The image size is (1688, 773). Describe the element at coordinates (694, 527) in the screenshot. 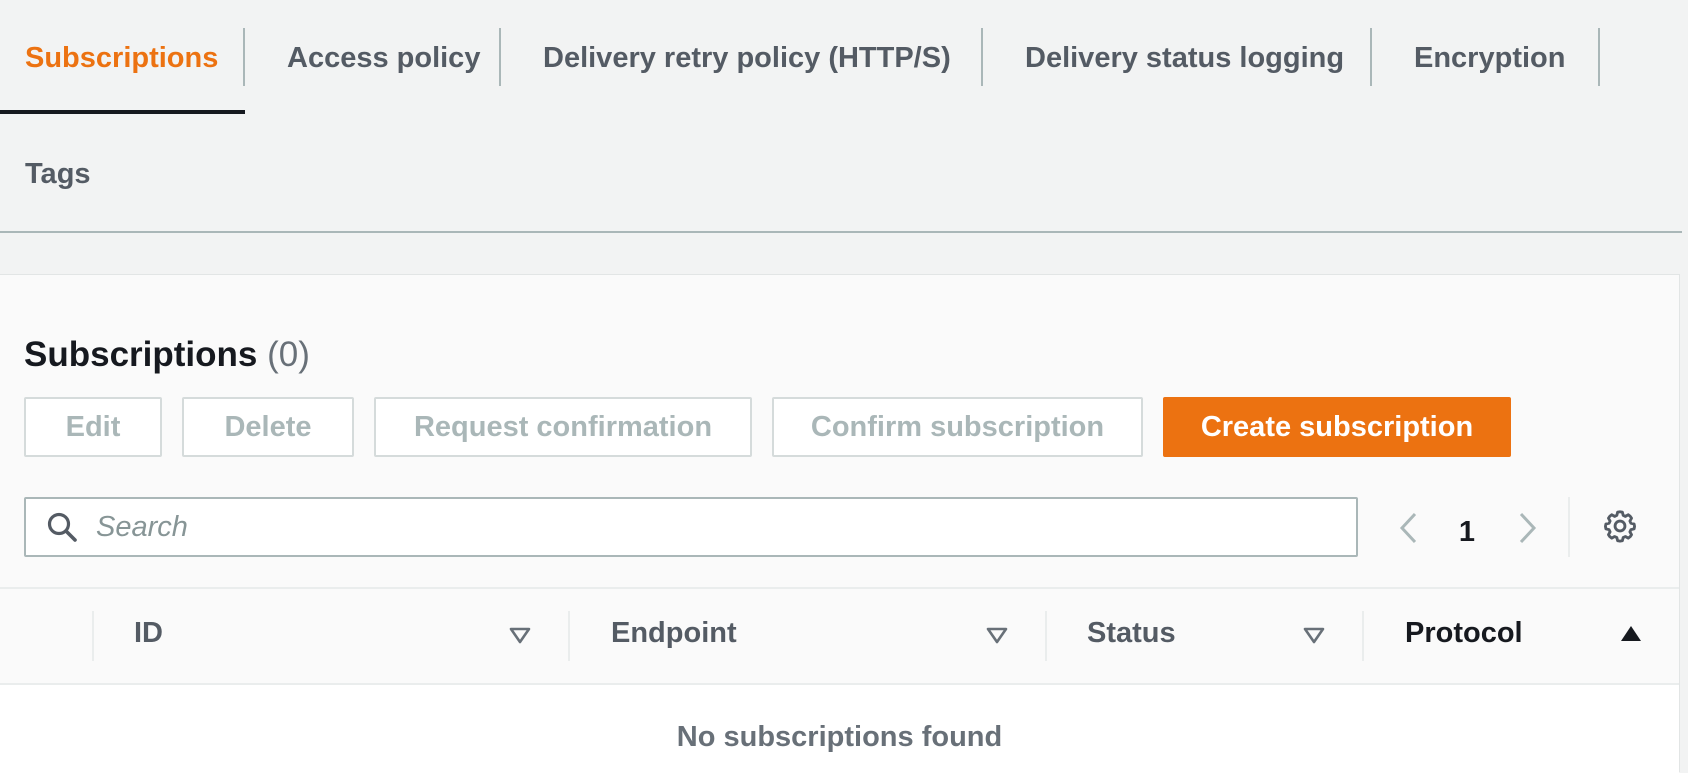

I see `search-input` at that location.